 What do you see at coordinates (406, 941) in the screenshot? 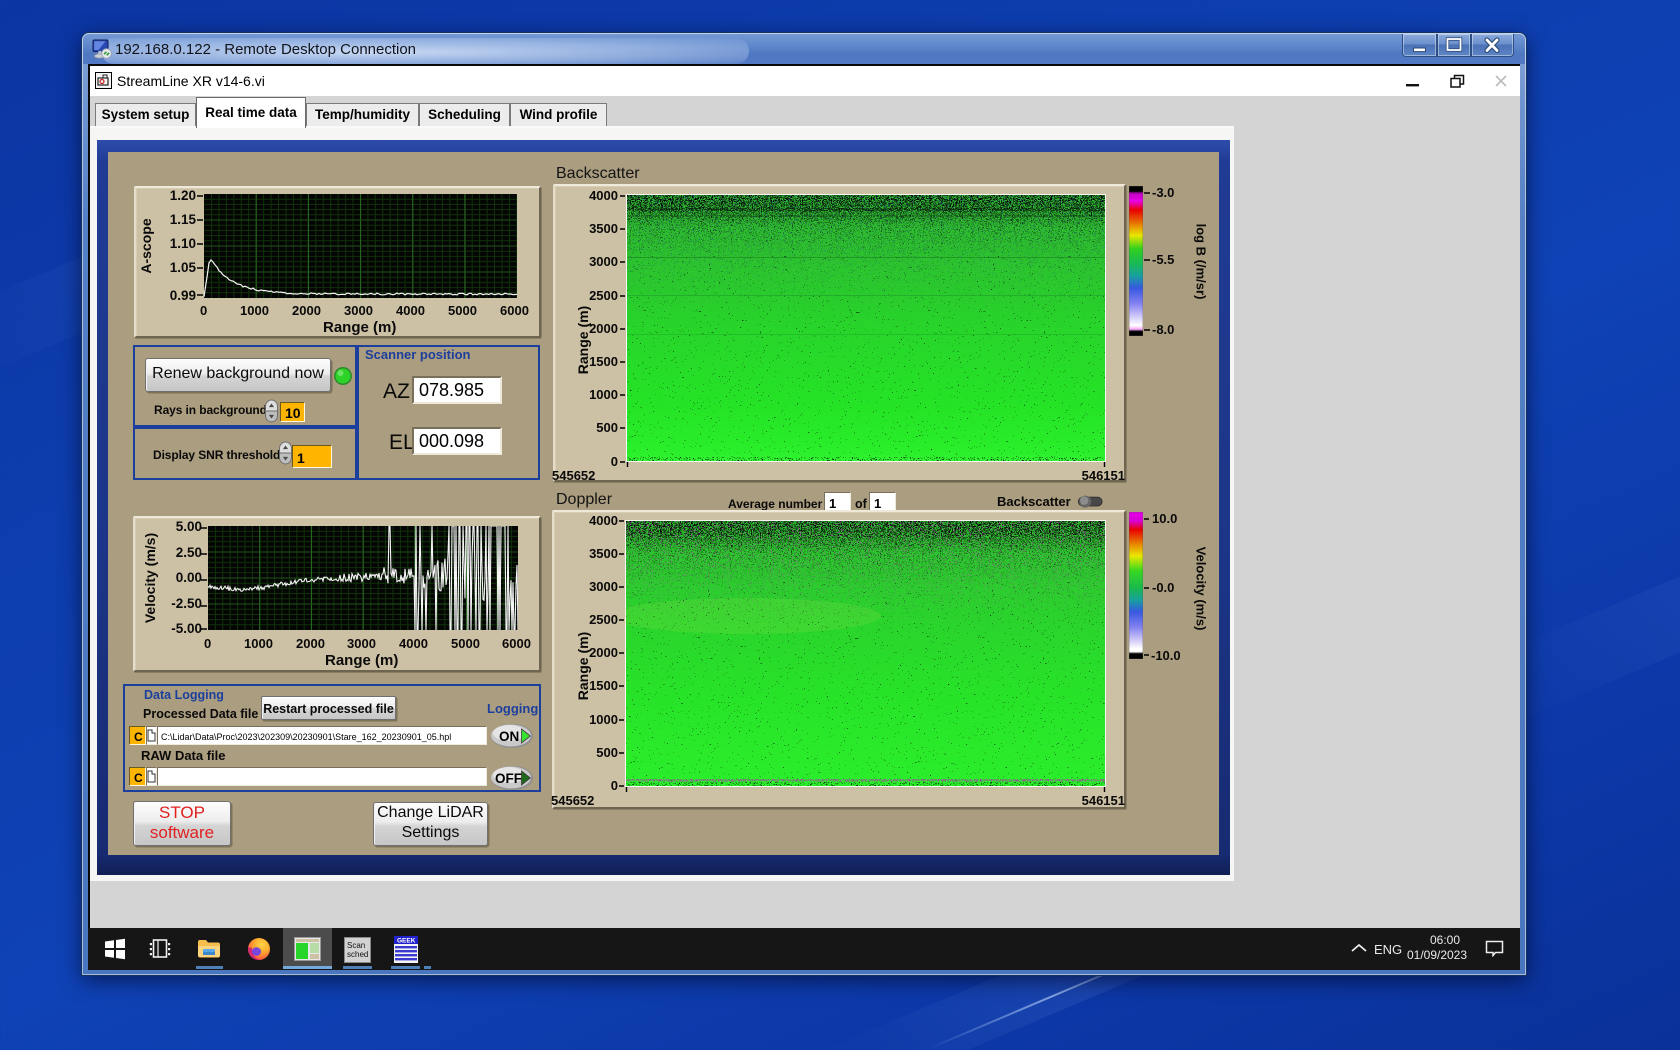
I see `svg-text: GEEK` at bounding box center [406, 941].